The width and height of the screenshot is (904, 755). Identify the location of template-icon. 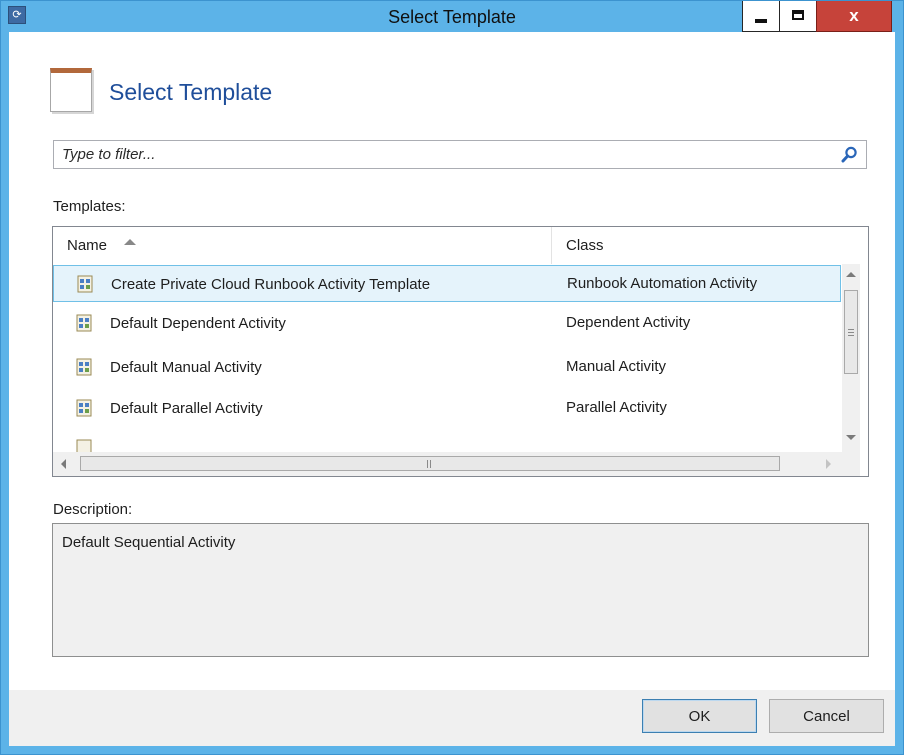
(71, 90).